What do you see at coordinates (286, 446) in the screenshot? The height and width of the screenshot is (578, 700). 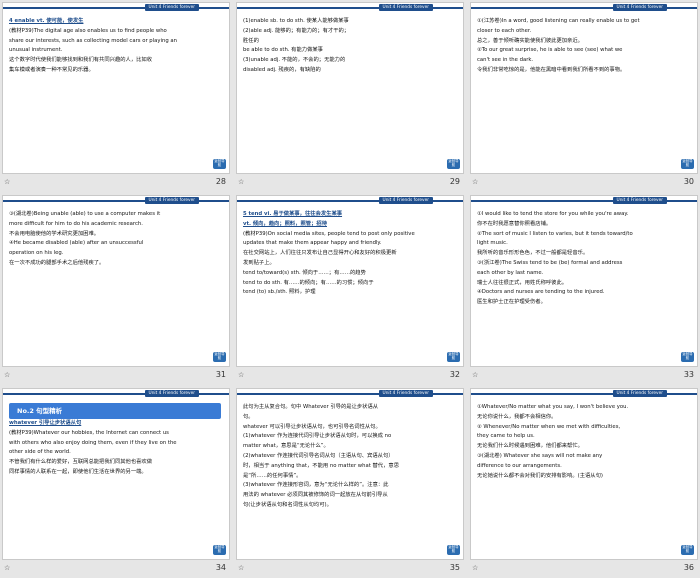 I see `slide-text-line: matter what，意思是“无论什么”。` at bounding box center [286, 446].